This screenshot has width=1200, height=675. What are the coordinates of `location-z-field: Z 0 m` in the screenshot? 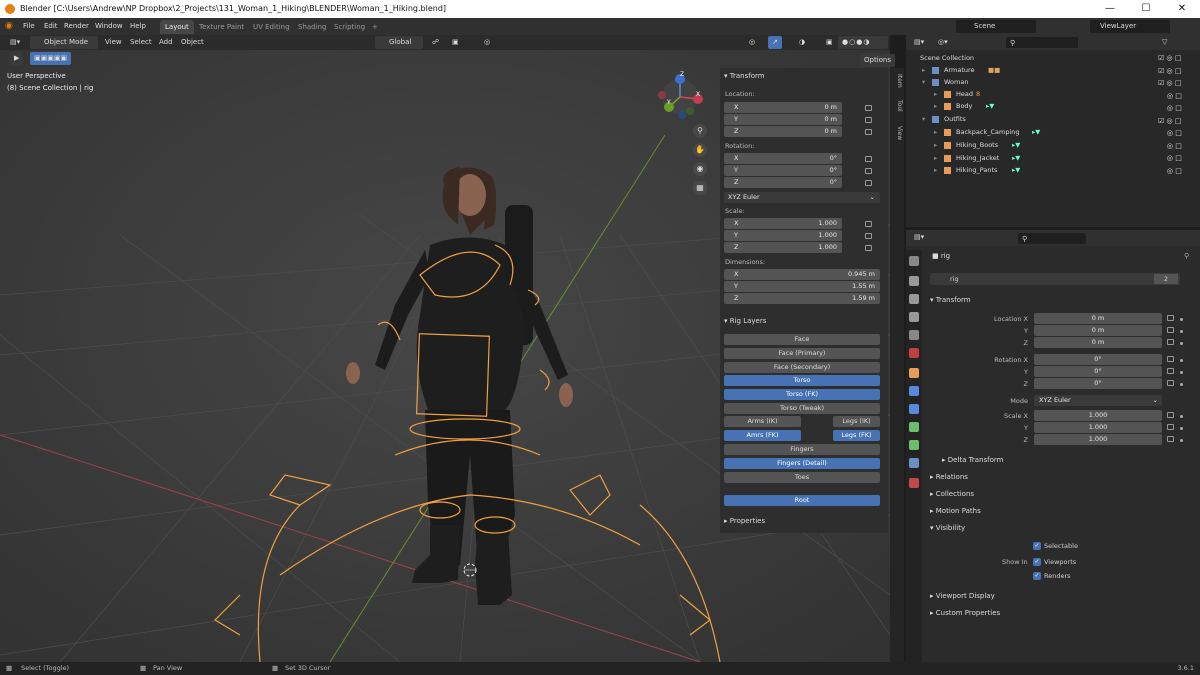 It's located at (783, 131).